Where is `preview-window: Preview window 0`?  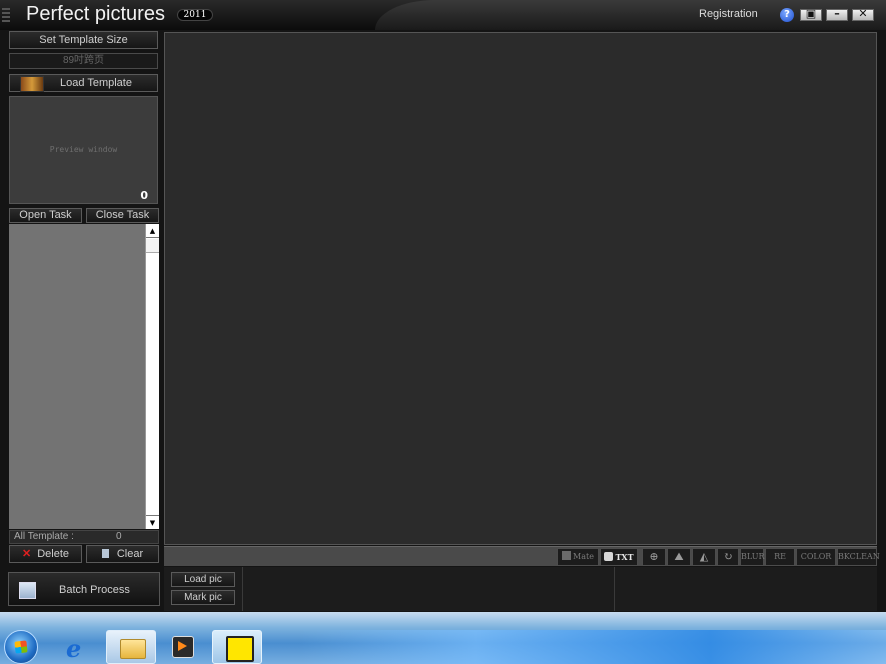 preview-window: Preview window 0 is located at coordinates (83, 150).